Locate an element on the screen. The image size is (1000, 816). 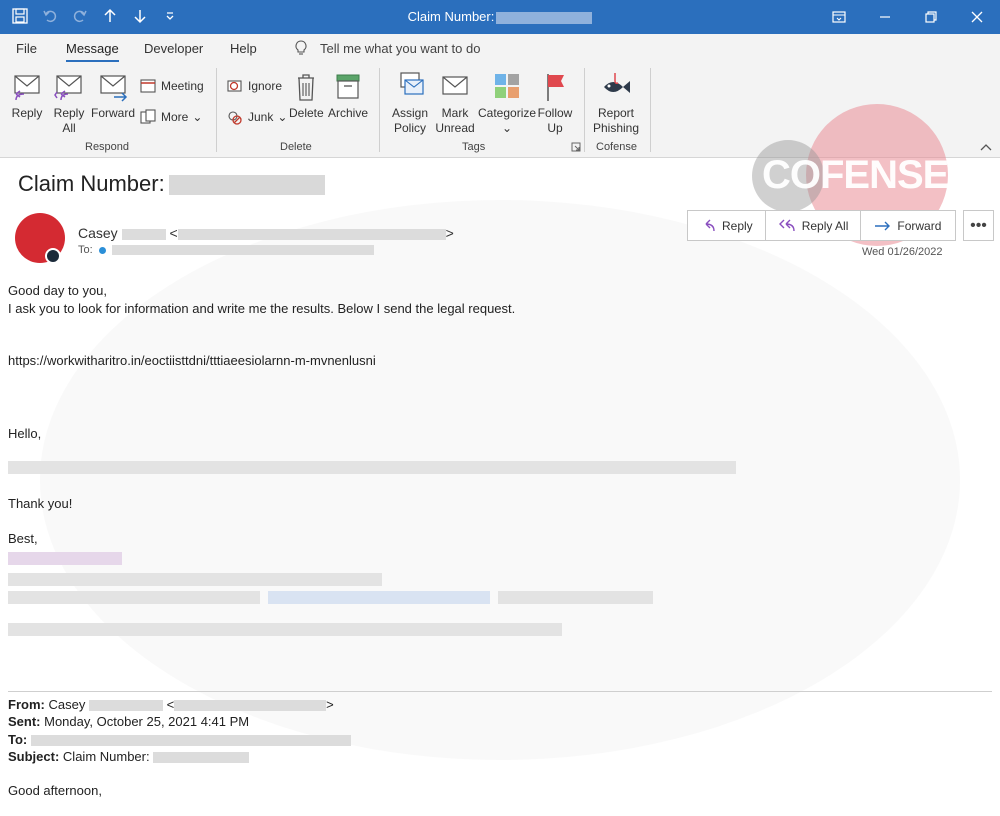
header-reply-all-button: Reply All is located at coordinates (814, 225).